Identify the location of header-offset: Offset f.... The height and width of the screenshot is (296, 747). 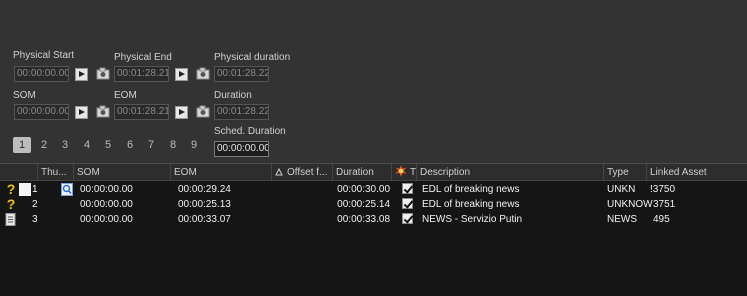
(302, 172).